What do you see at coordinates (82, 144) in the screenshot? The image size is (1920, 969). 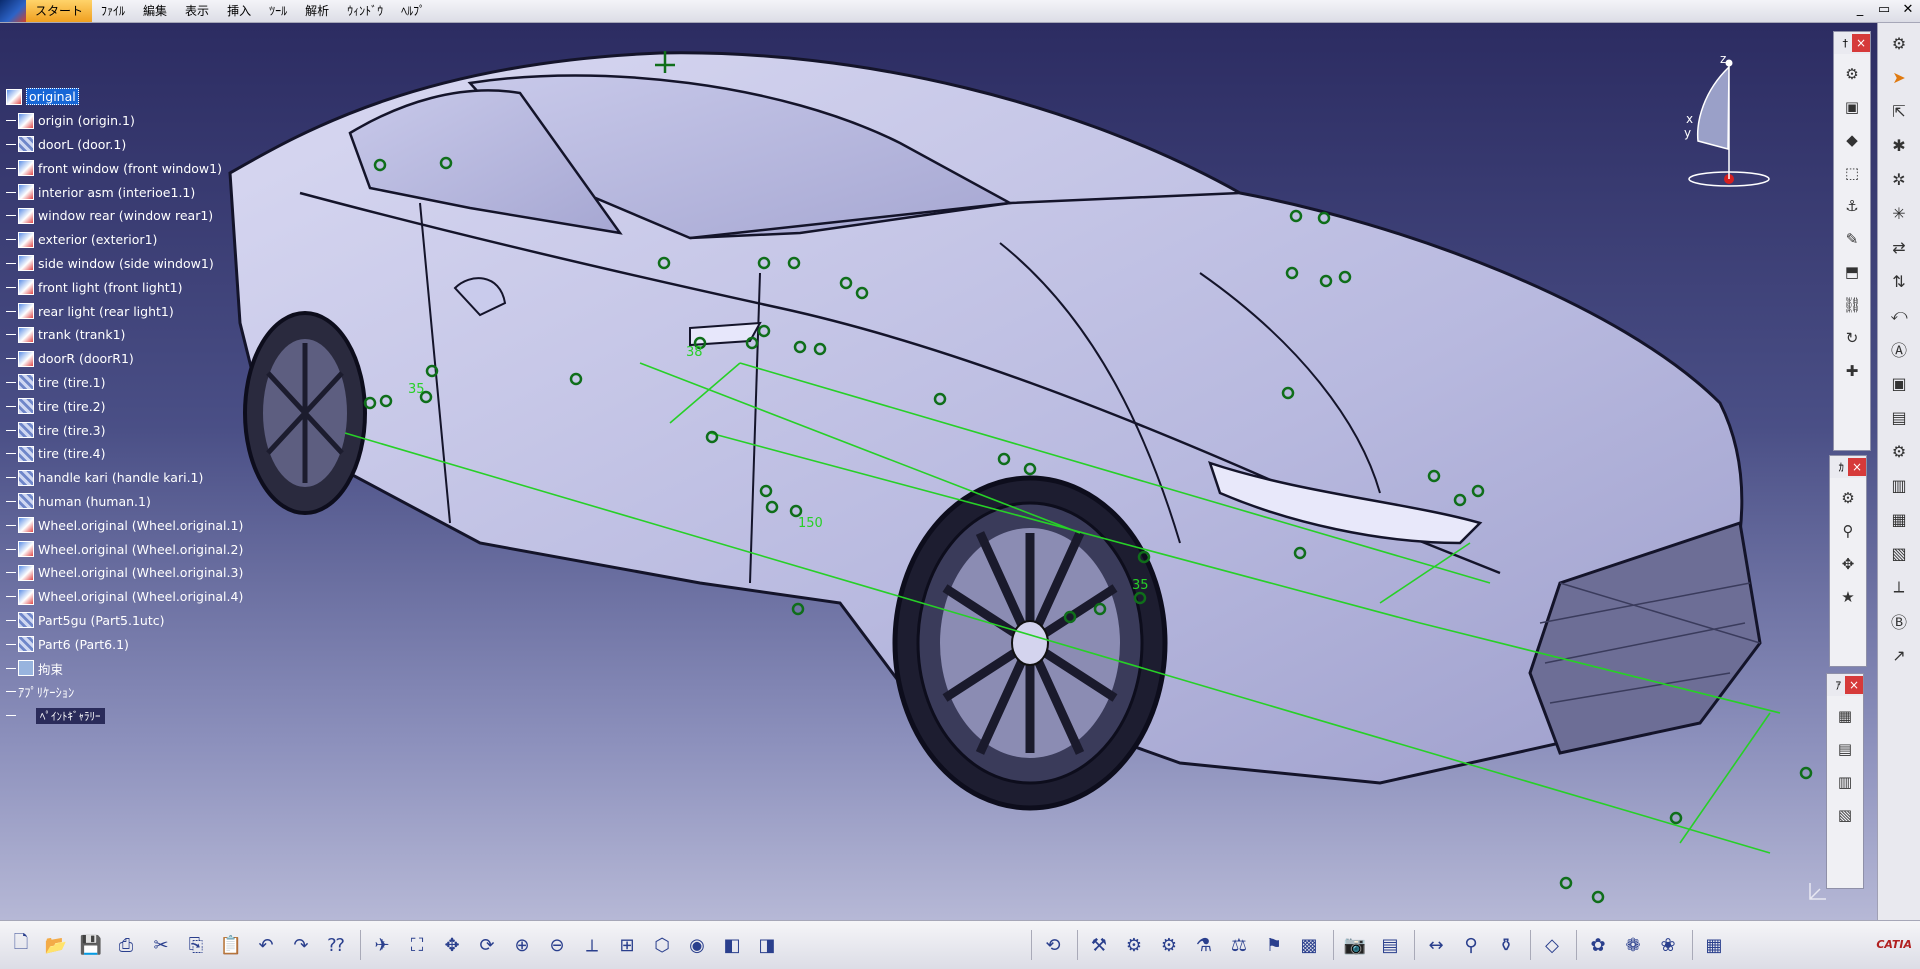 I see `tree-node-label: doorL (door.1)` at bounding box center [82, 144].